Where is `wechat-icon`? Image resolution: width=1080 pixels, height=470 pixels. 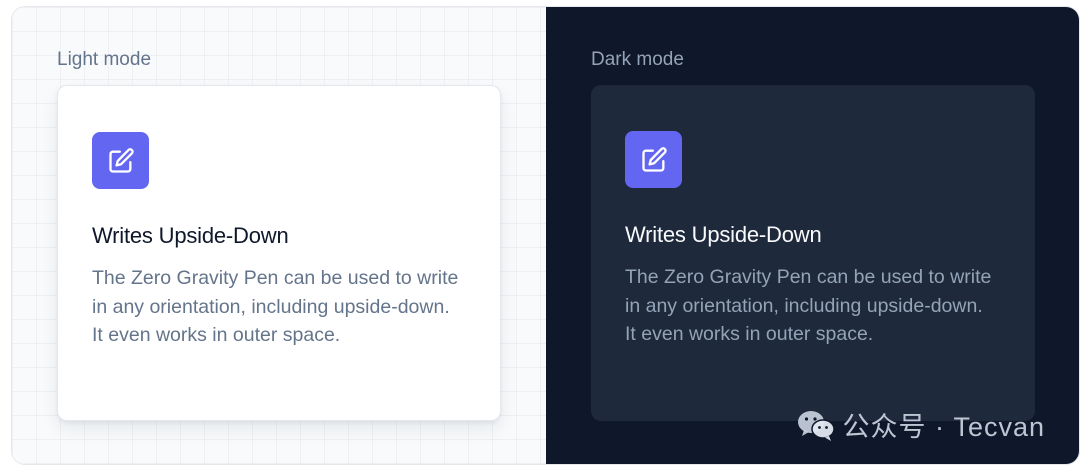 wechat-icon is located at coordinates (817, 425).